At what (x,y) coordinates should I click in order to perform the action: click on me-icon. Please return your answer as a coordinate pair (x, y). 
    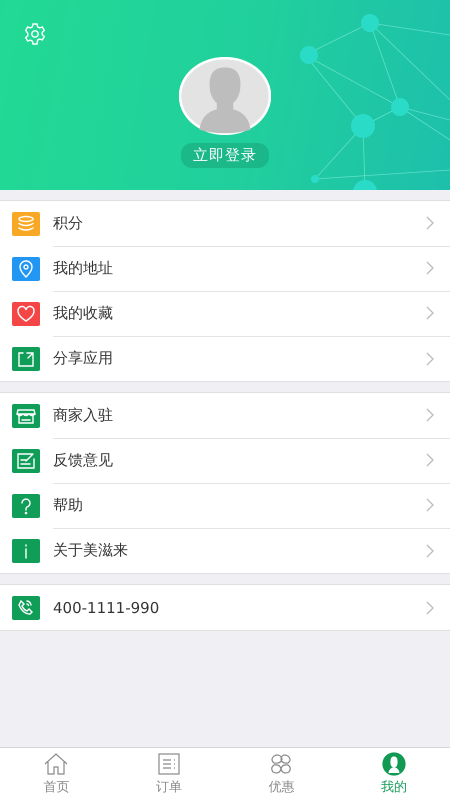
    Looking at the image, I should click on (393, 764).